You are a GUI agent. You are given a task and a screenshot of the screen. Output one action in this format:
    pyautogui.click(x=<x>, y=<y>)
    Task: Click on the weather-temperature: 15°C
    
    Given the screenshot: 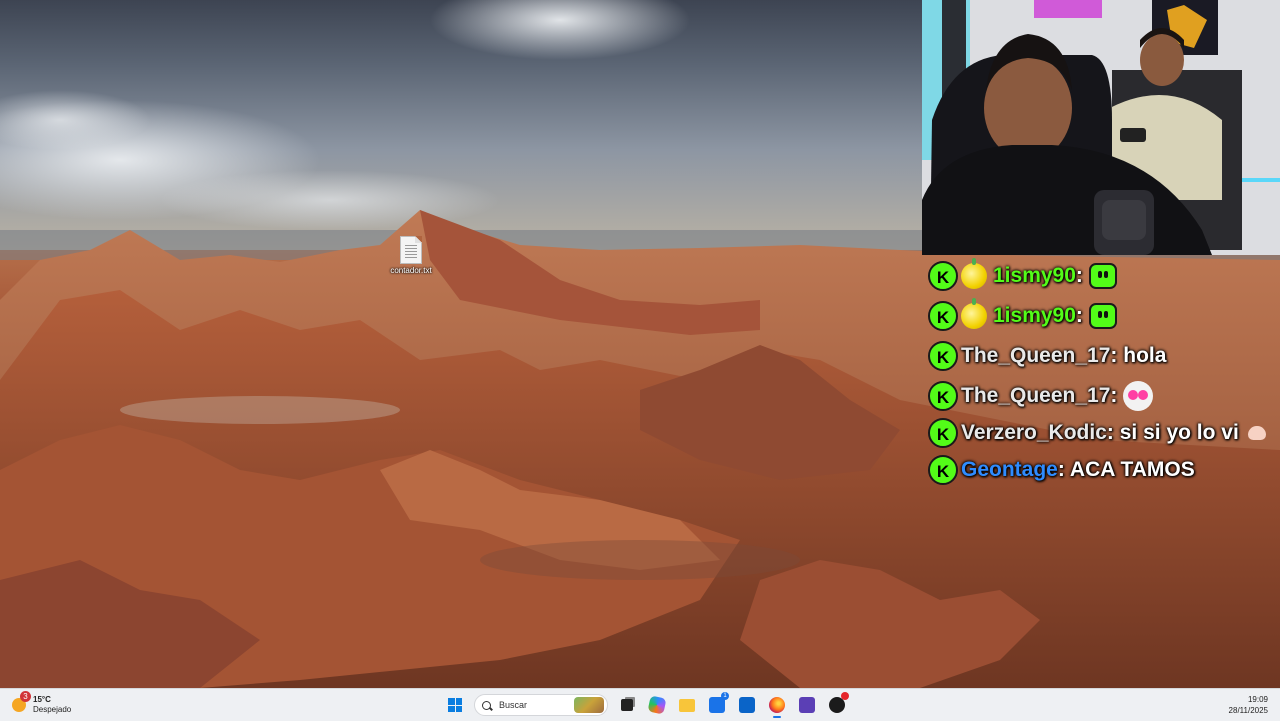 What is the action you would take?
    pyautogui.click(x=42, y=699)
    